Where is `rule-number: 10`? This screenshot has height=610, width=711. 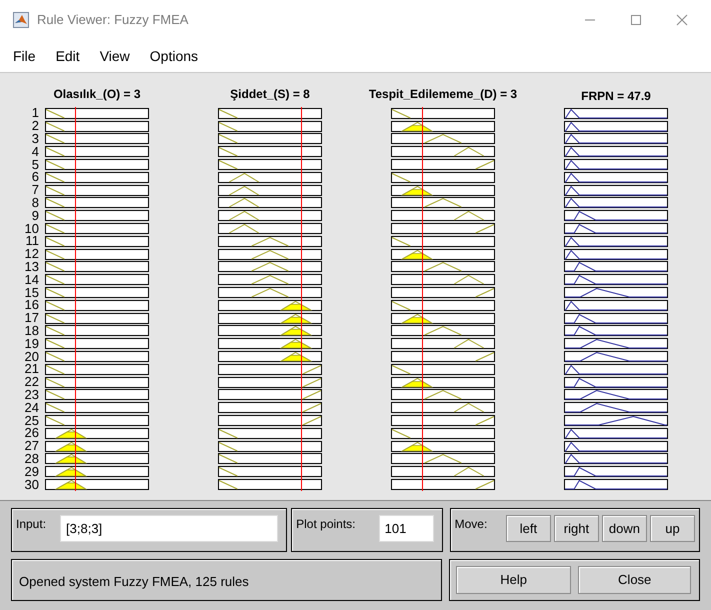 rule-number: 10 is located at coordinates (31, 228).